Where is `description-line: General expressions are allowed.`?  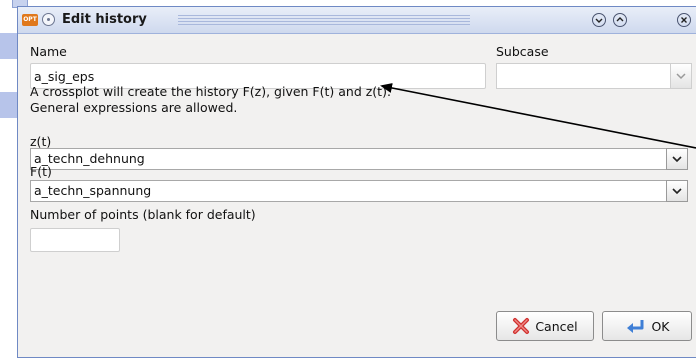 description-line: General expressions are allowed. is located at coordinates (134, 107).